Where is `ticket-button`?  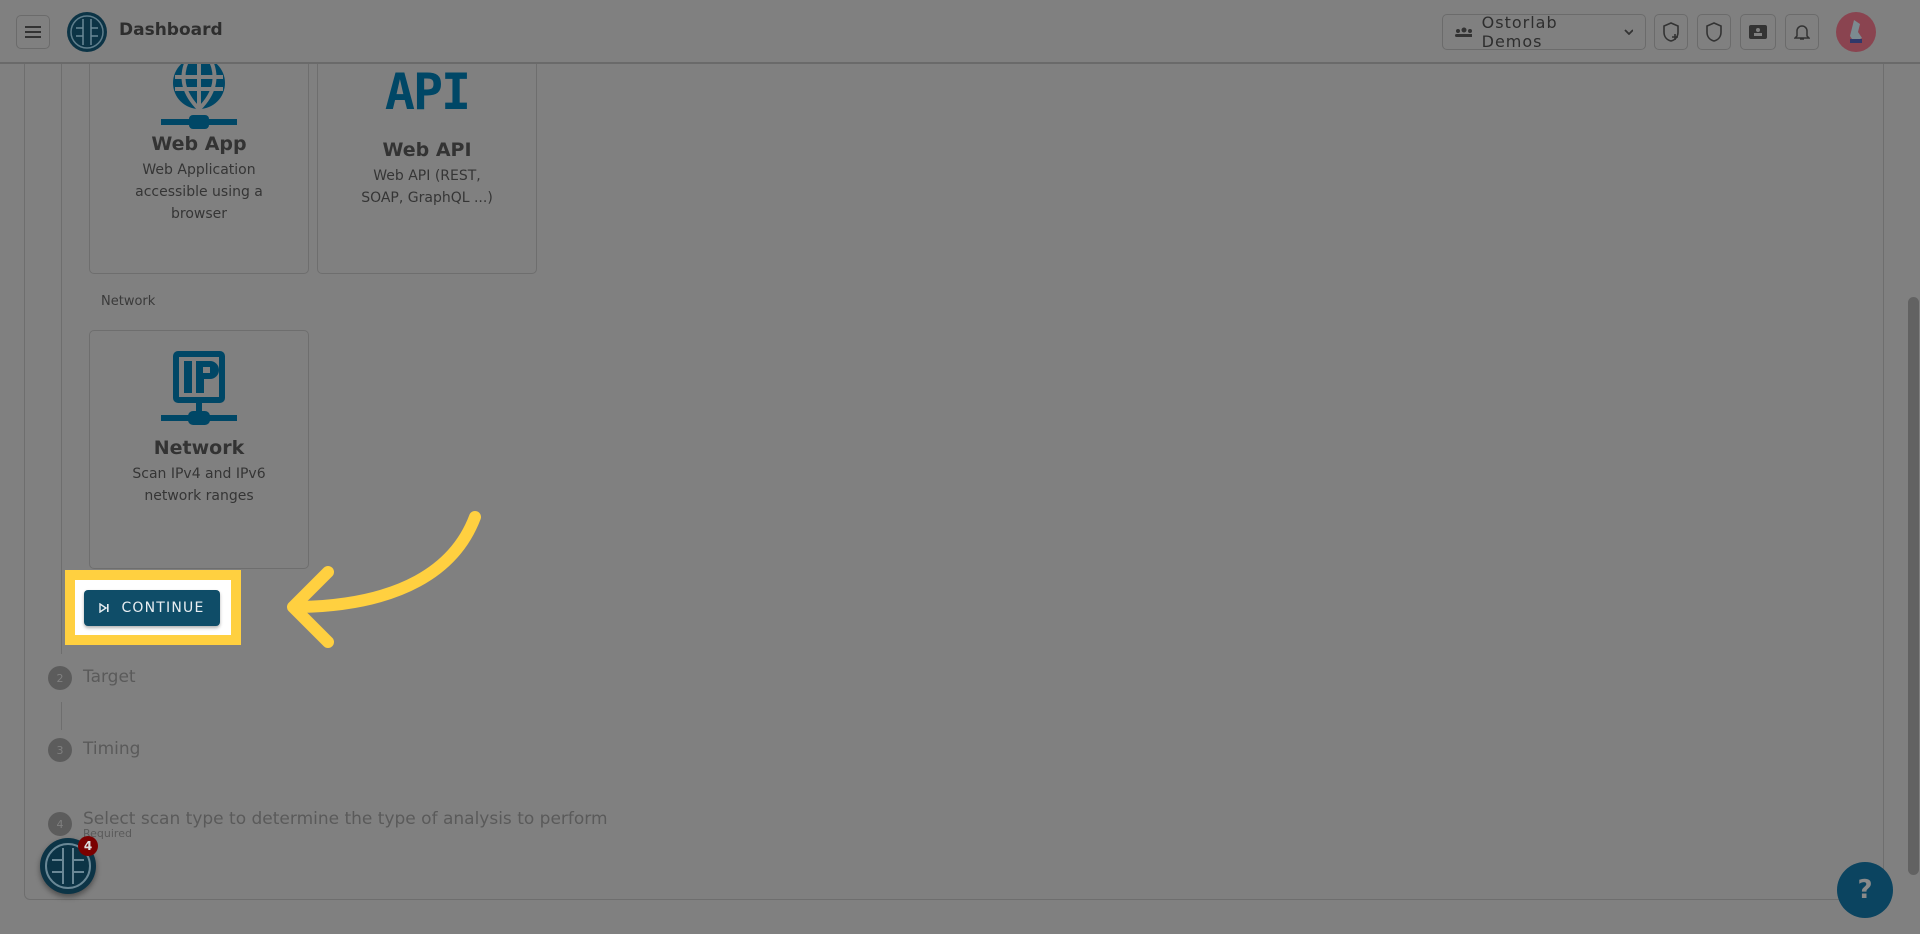 ticket-button is located at coordinates (1758, 32).